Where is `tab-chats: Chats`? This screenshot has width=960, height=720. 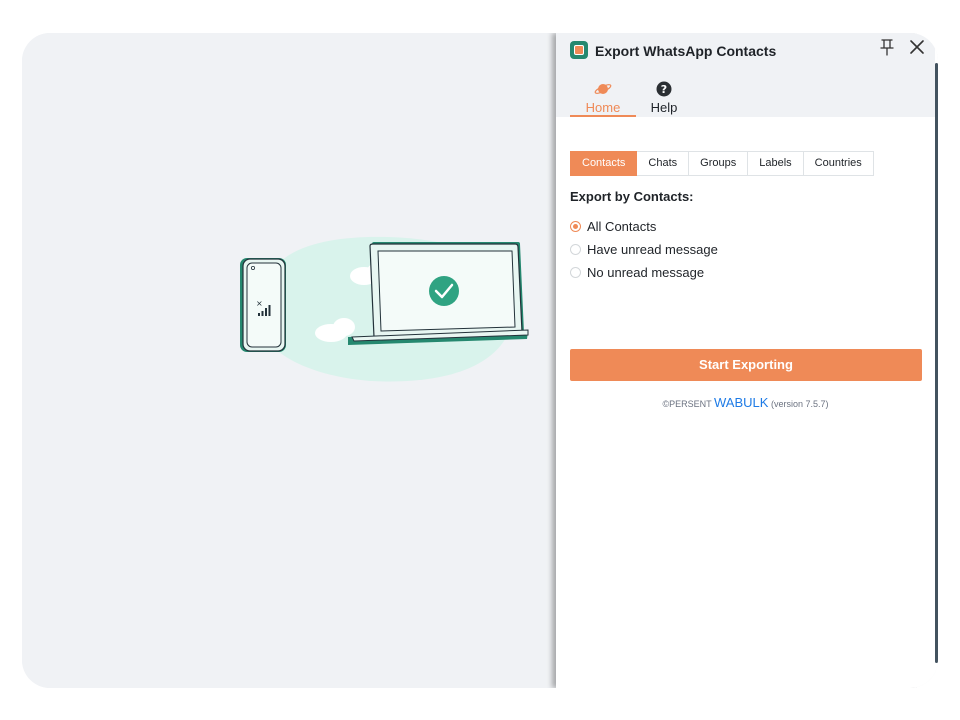
tab-chats: Chats is located at coordinates (663, 163).